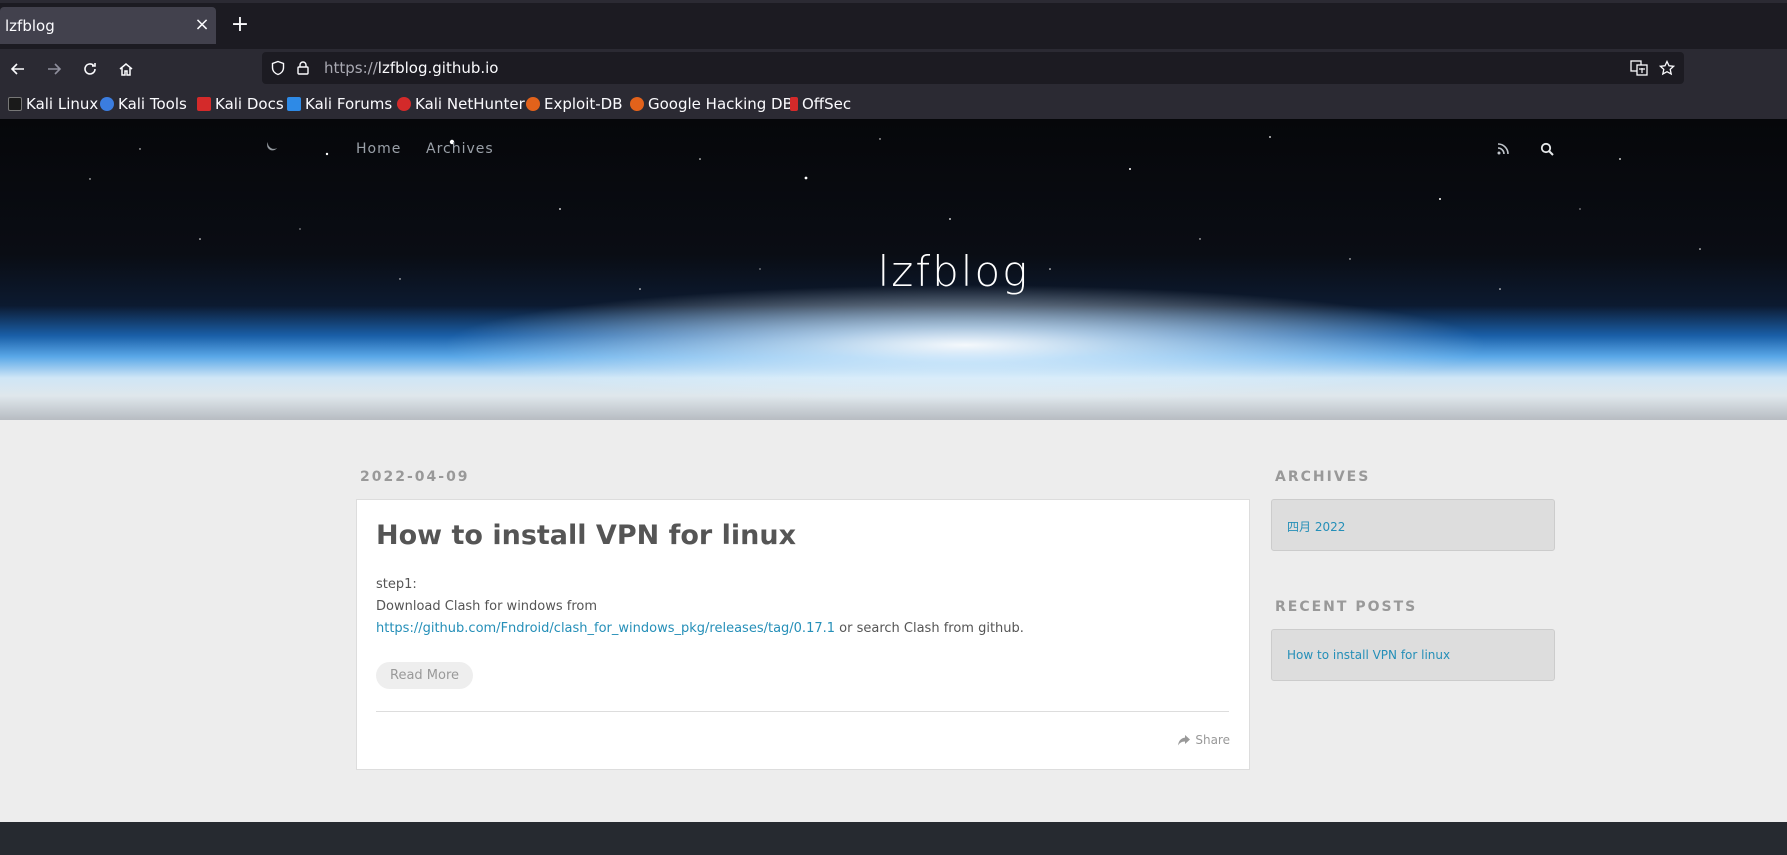  I want to click on bookmark-label: Google Hacking DB, so click(720, 104).